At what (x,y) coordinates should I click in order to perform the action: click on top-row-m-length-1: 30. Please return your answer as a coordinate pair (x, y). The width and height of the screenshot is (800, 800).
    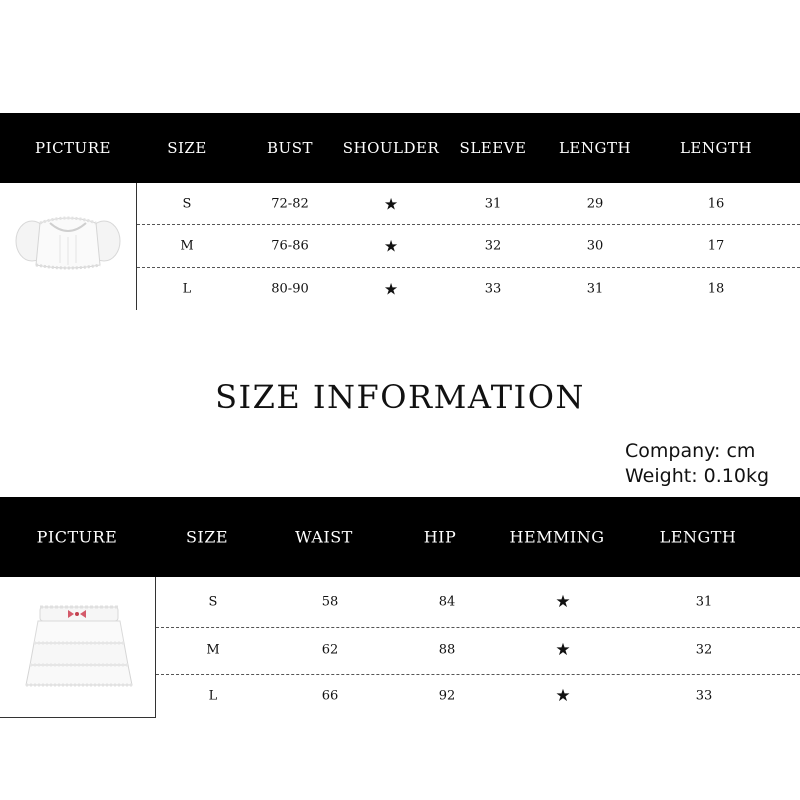
    Looking at the image, I should click on (595, 246).